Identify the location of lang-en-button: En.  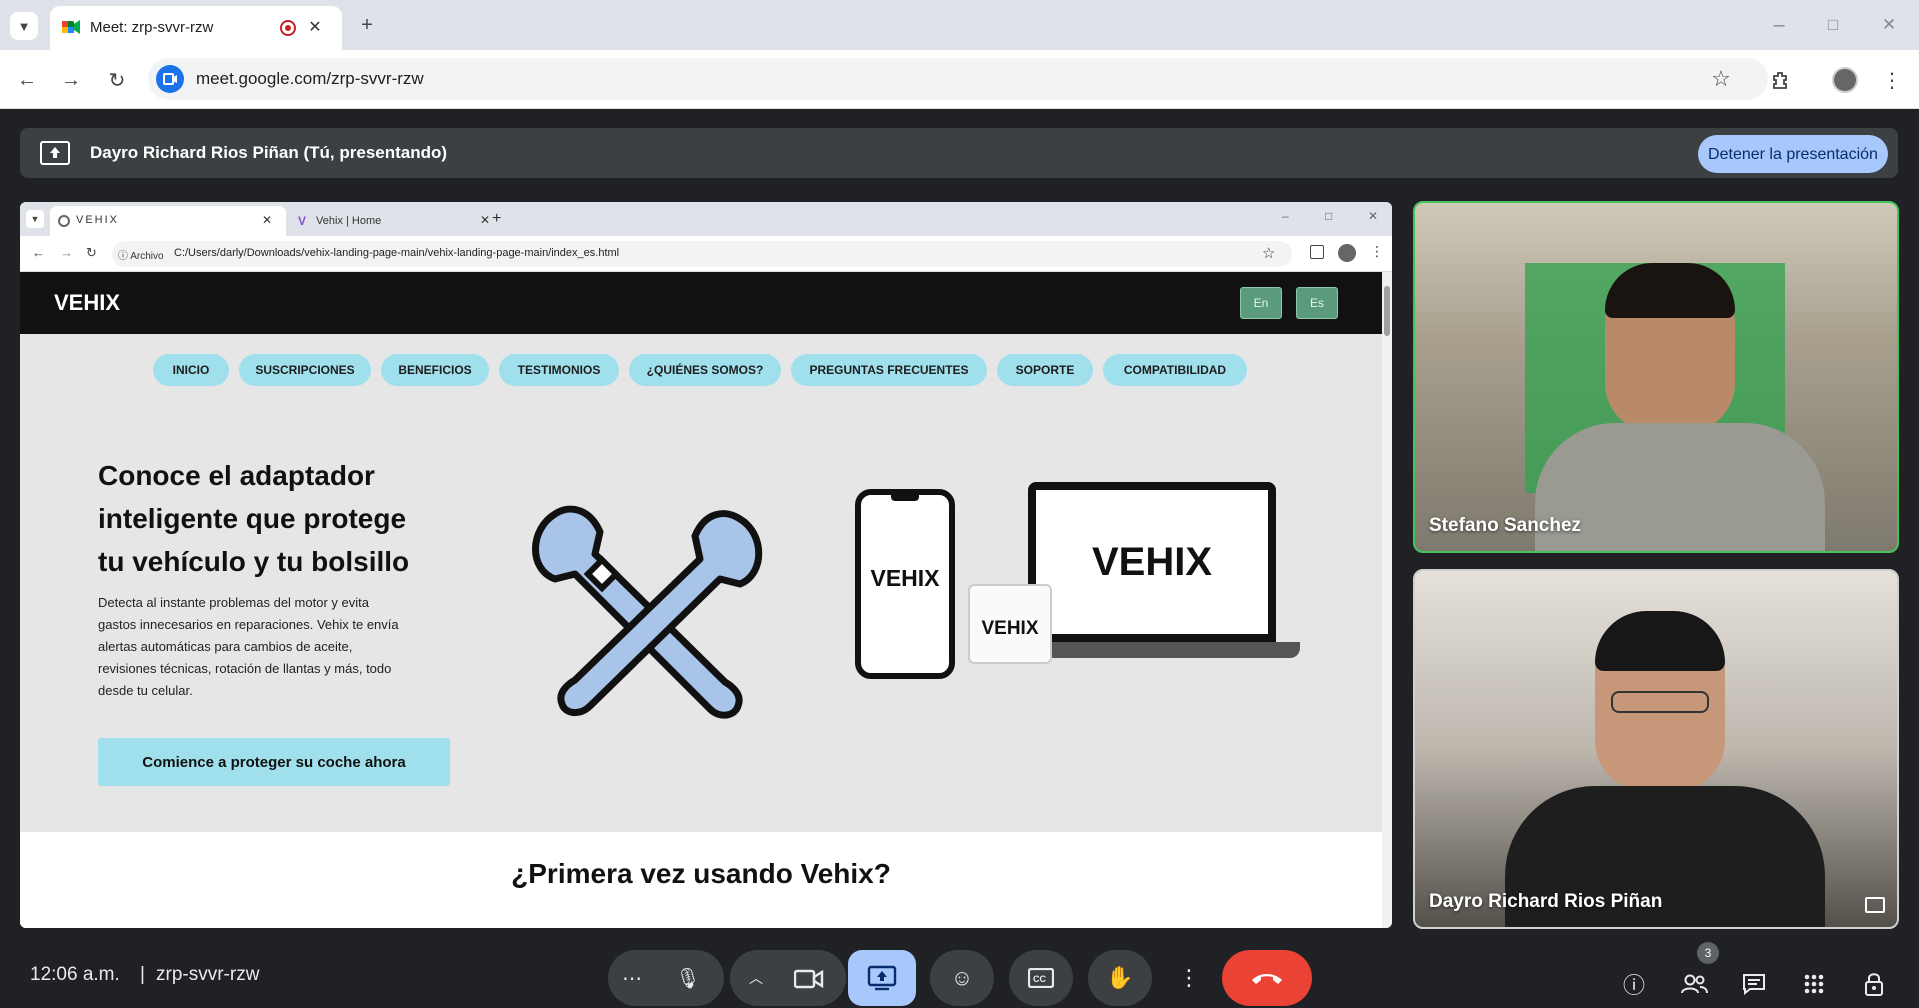
(1261, 303).